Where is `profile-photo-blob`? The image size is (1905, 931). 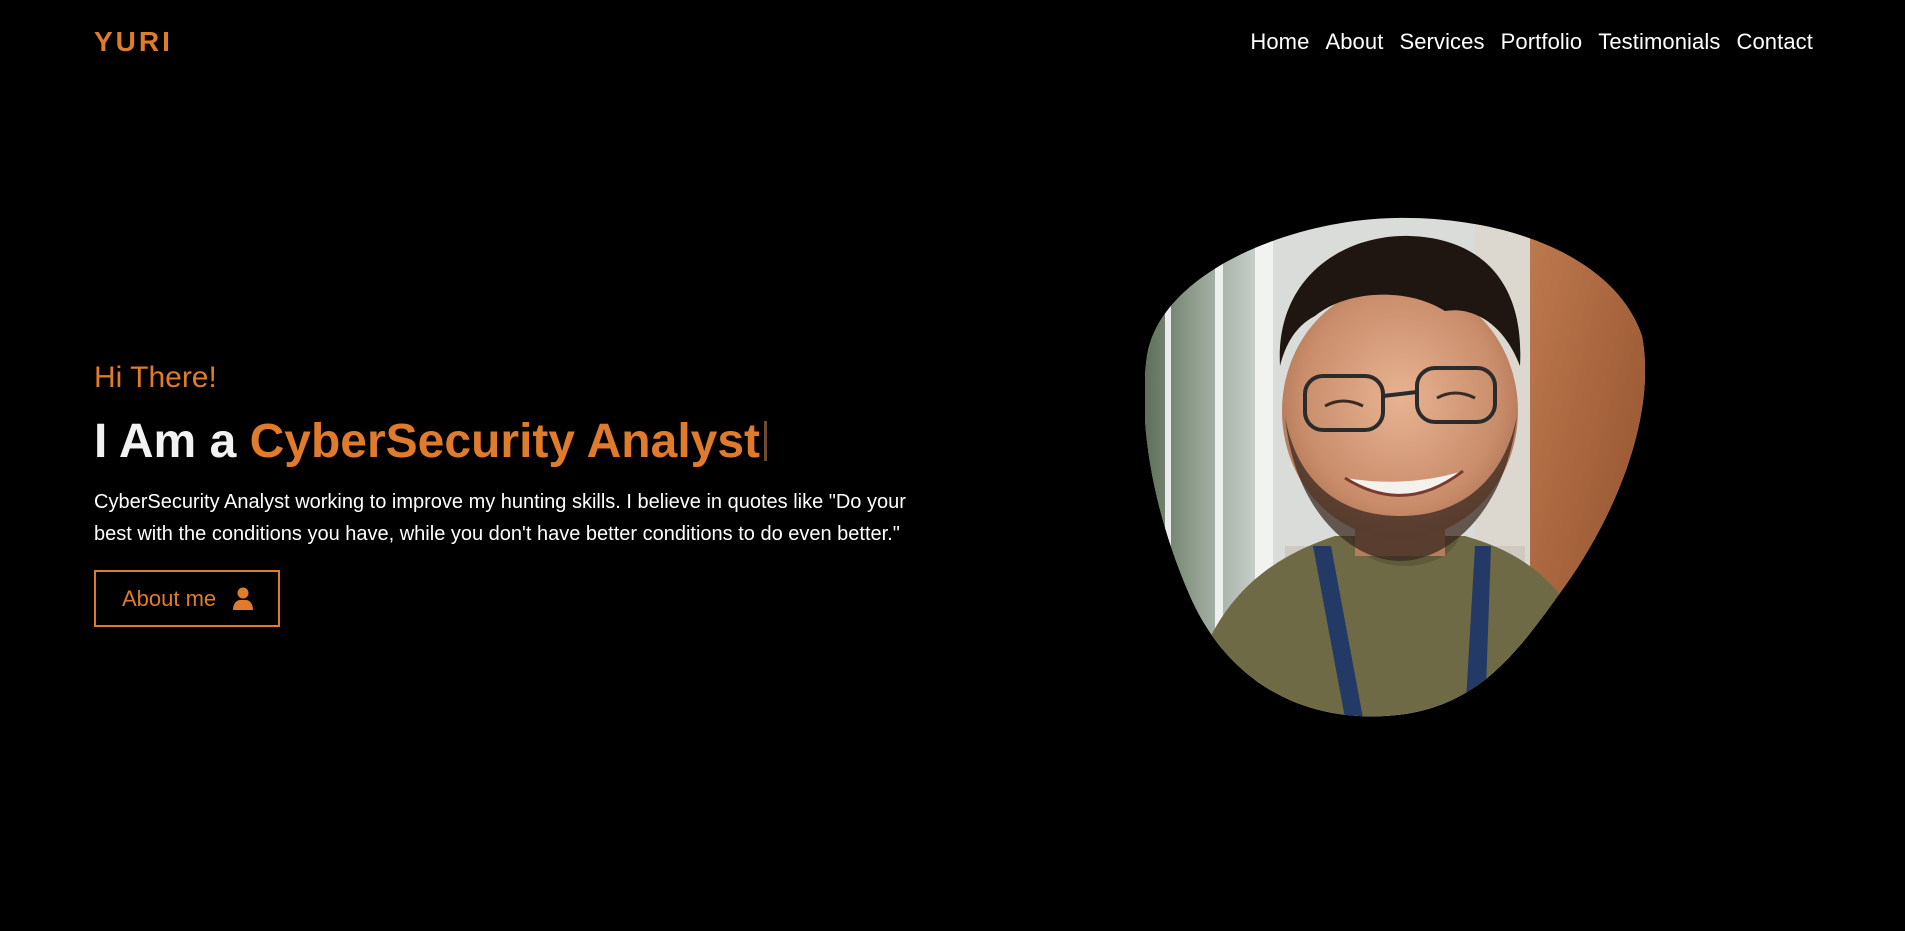 profile-photo-blob is located at coordinates (1395, 467).